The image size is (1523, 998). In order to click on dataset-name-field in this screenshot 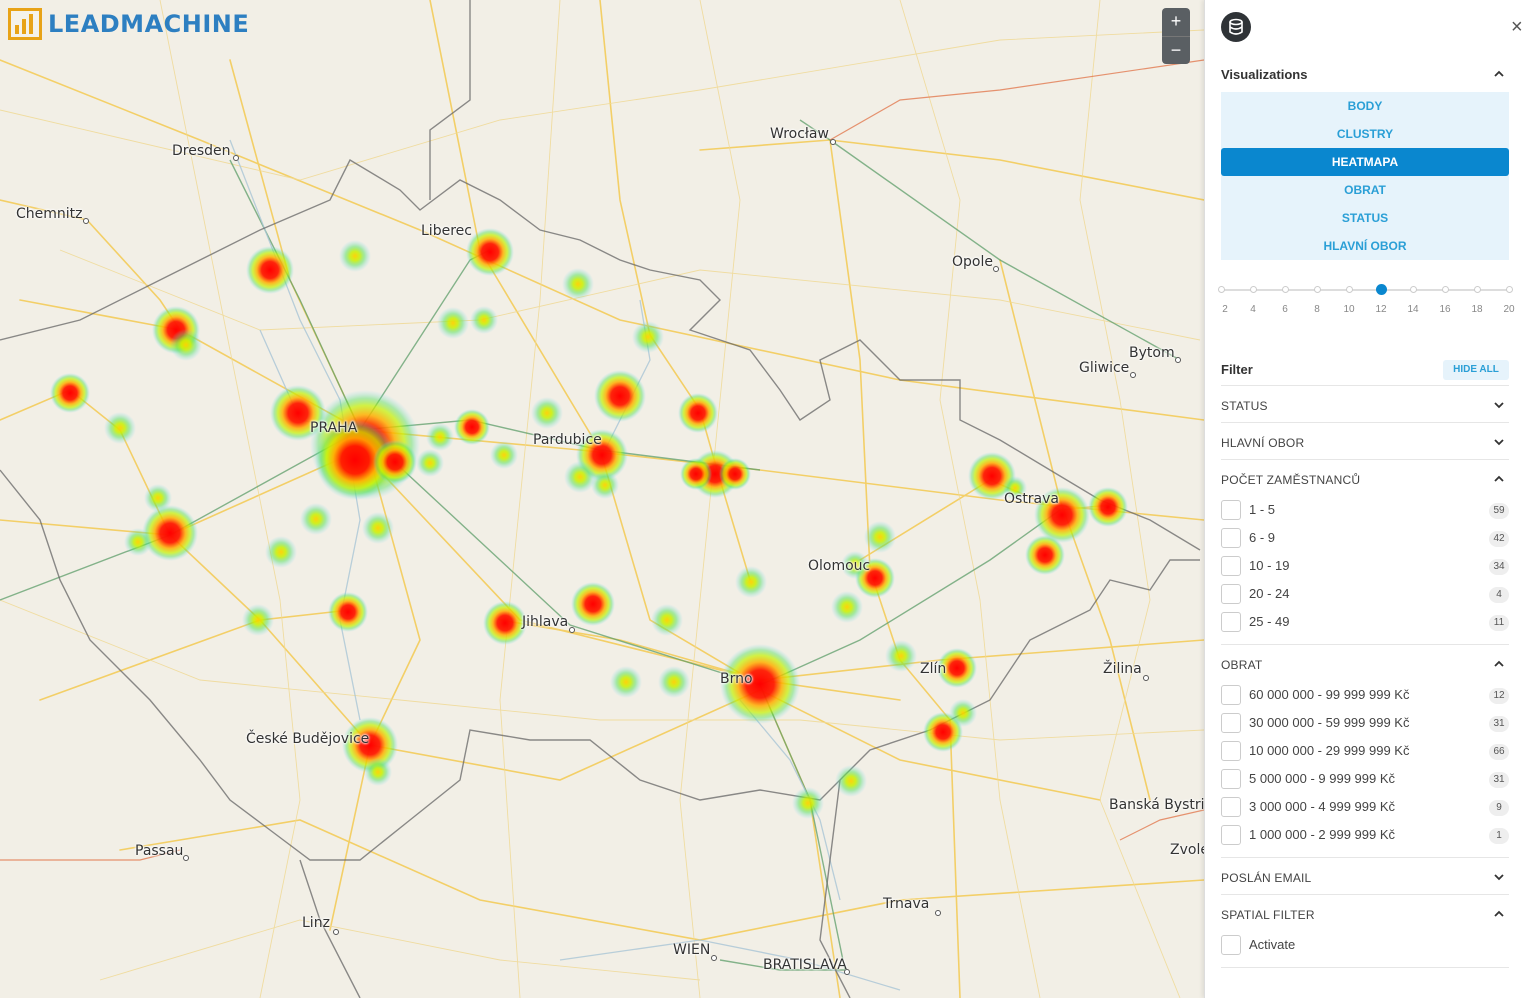, I will do `click(1307, 27)`.